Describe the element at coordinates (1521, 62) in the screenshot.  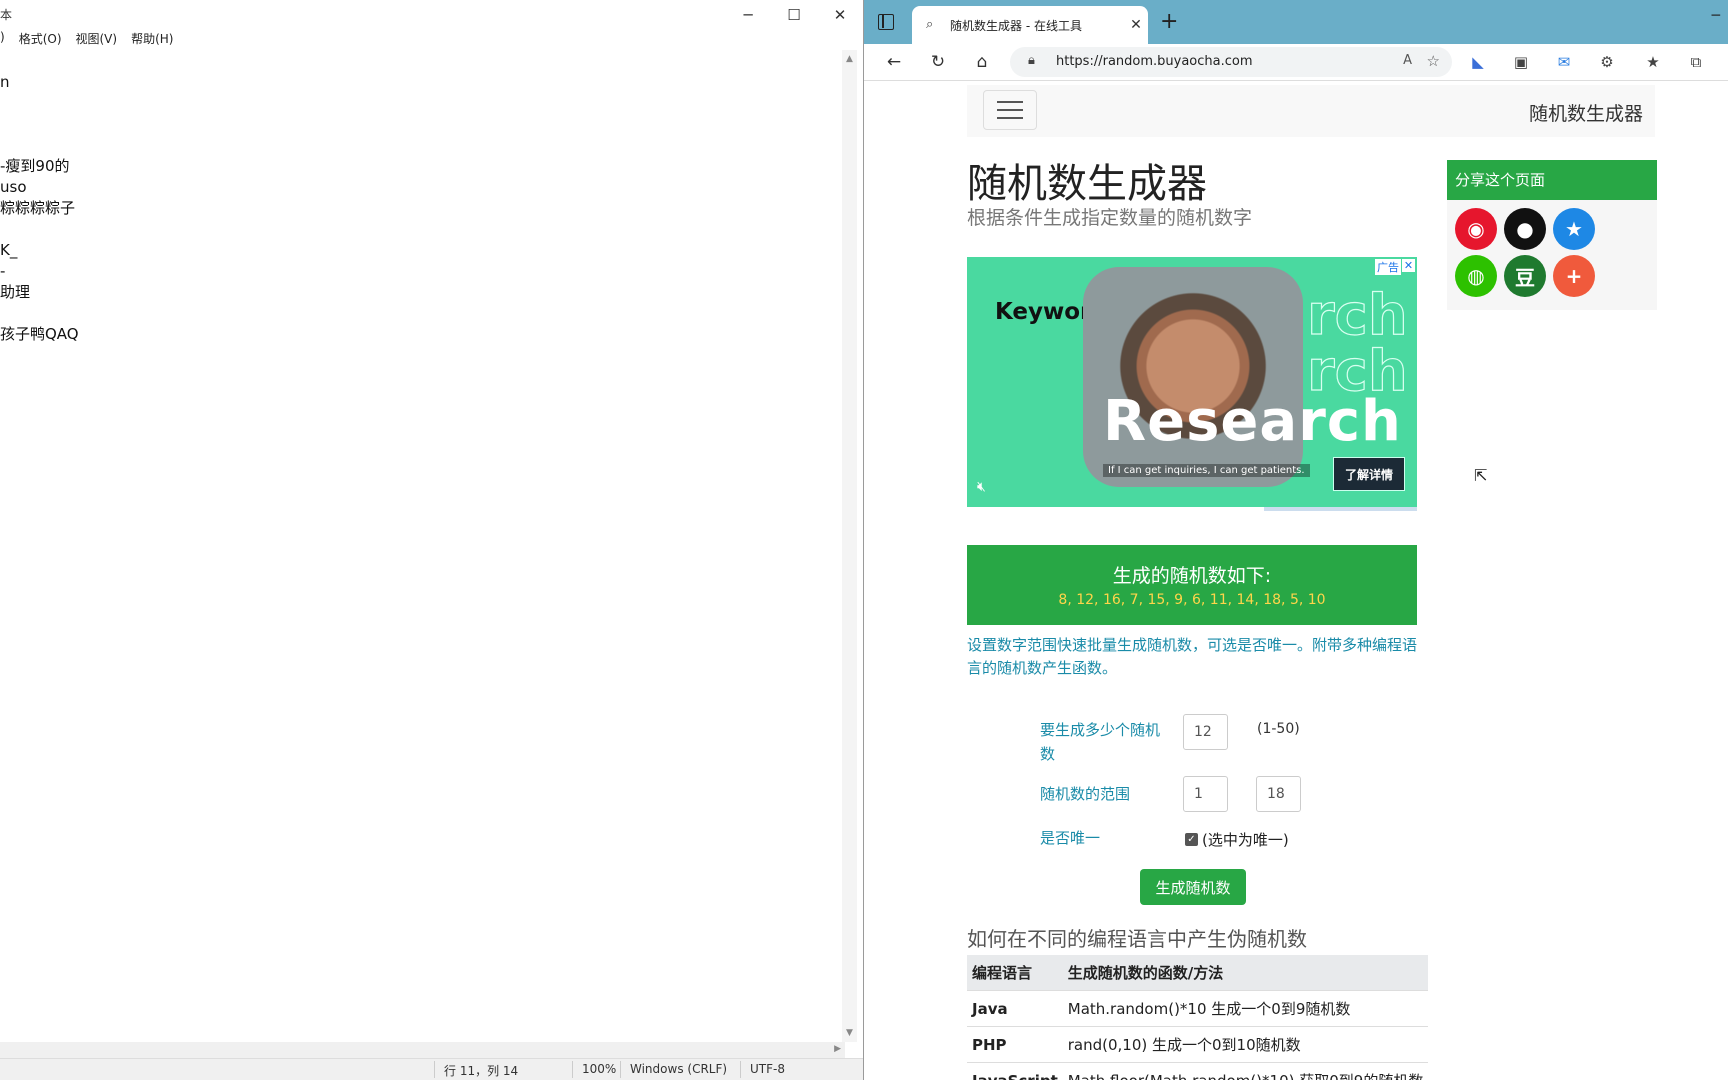
I see `extension-reader-icon: ▣` at that location.